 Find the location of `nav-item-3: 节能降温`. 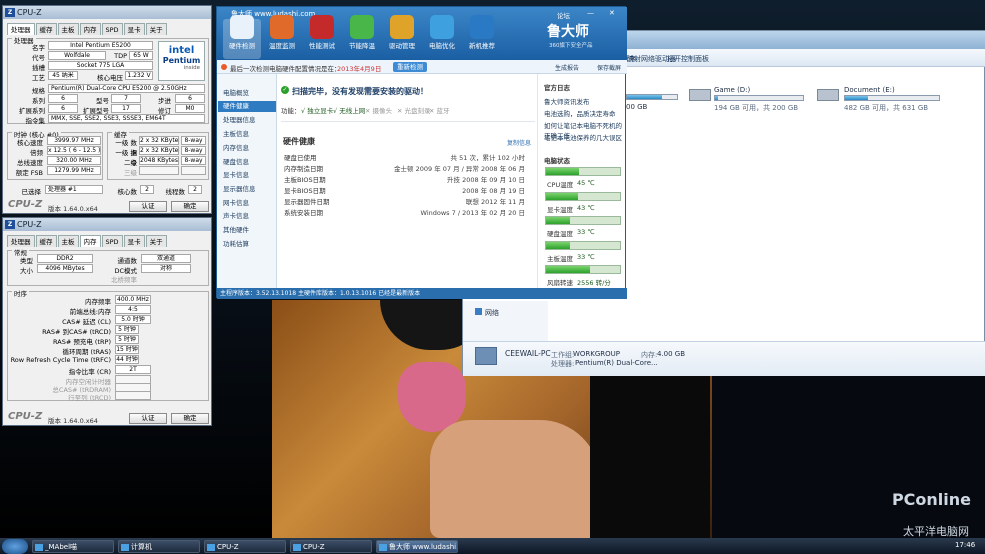

nav-item-3: 节能降温 is located at coordinates (362, 45).